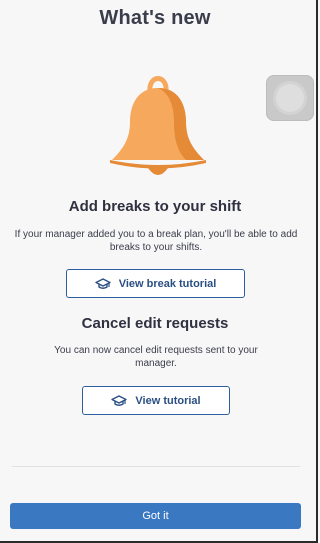 This screenshot has height=543, width=320. I want to click on view-tutorial-button: View tutorial, so click(156, 400).